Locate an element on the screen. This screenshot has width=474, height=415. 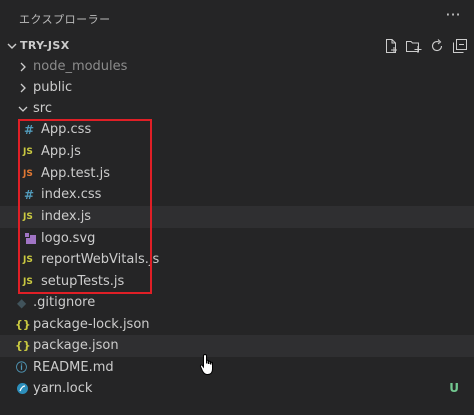
git-status-badge: U is located at coordinates (454, 388).